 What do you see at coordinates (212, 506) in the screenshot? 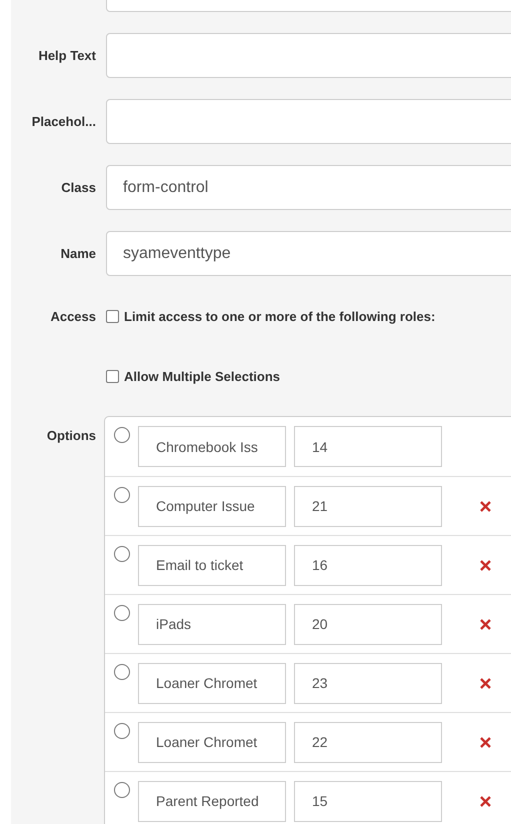
I see `option-text-field: Computer Issue` at bounding box center [212, 506].